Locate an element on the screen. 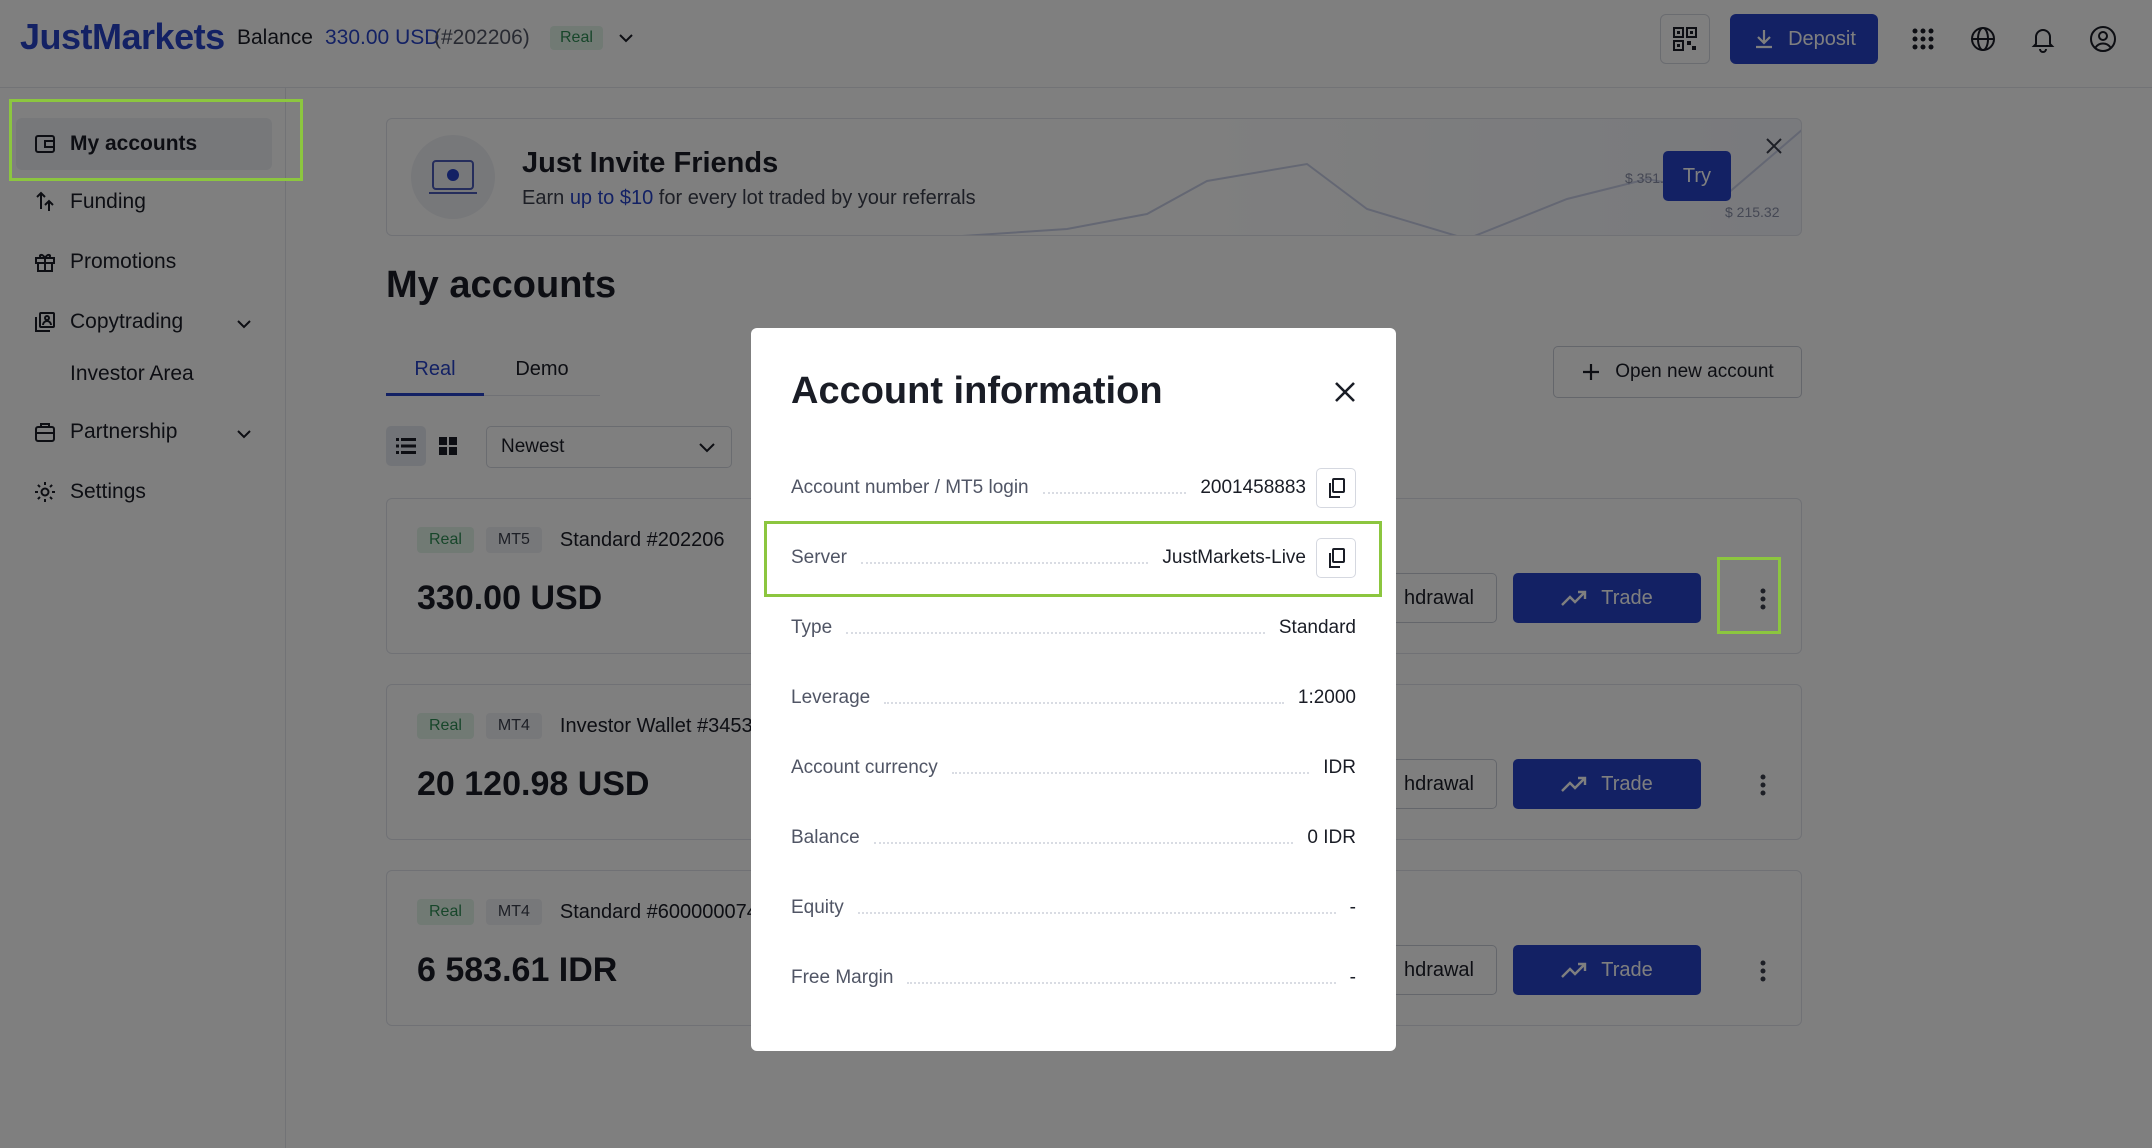 The width and height of the screenshot is (2152, 1148). modal-title: Account information is located at coordinates (977, 391).